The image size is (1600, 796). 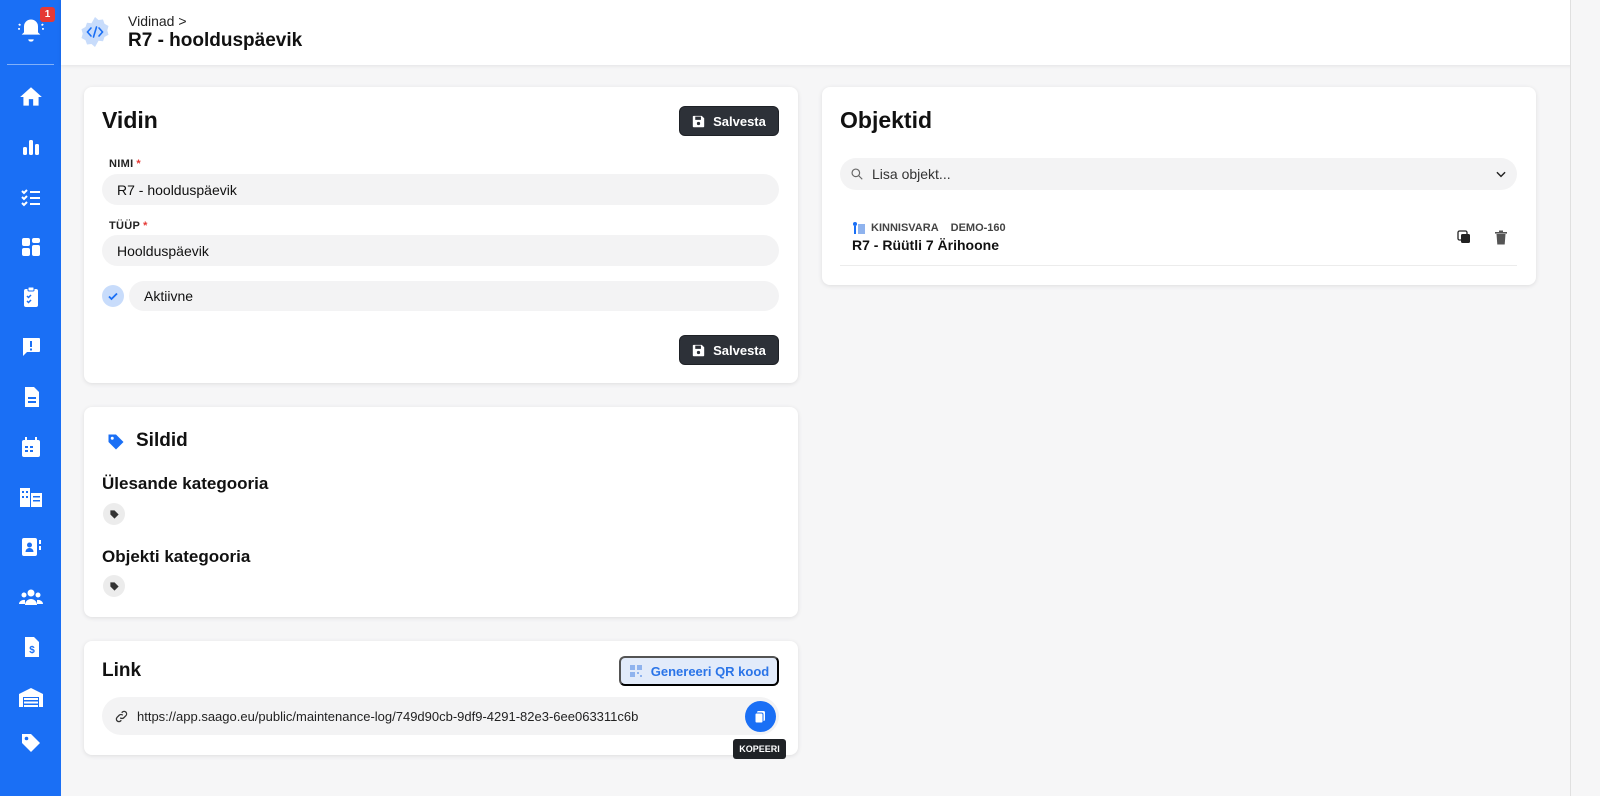 What do you see at coordinates (162, 440) in the screenshot?
I see `tags-card-title: Sildid` at bounding box center [162, 440].